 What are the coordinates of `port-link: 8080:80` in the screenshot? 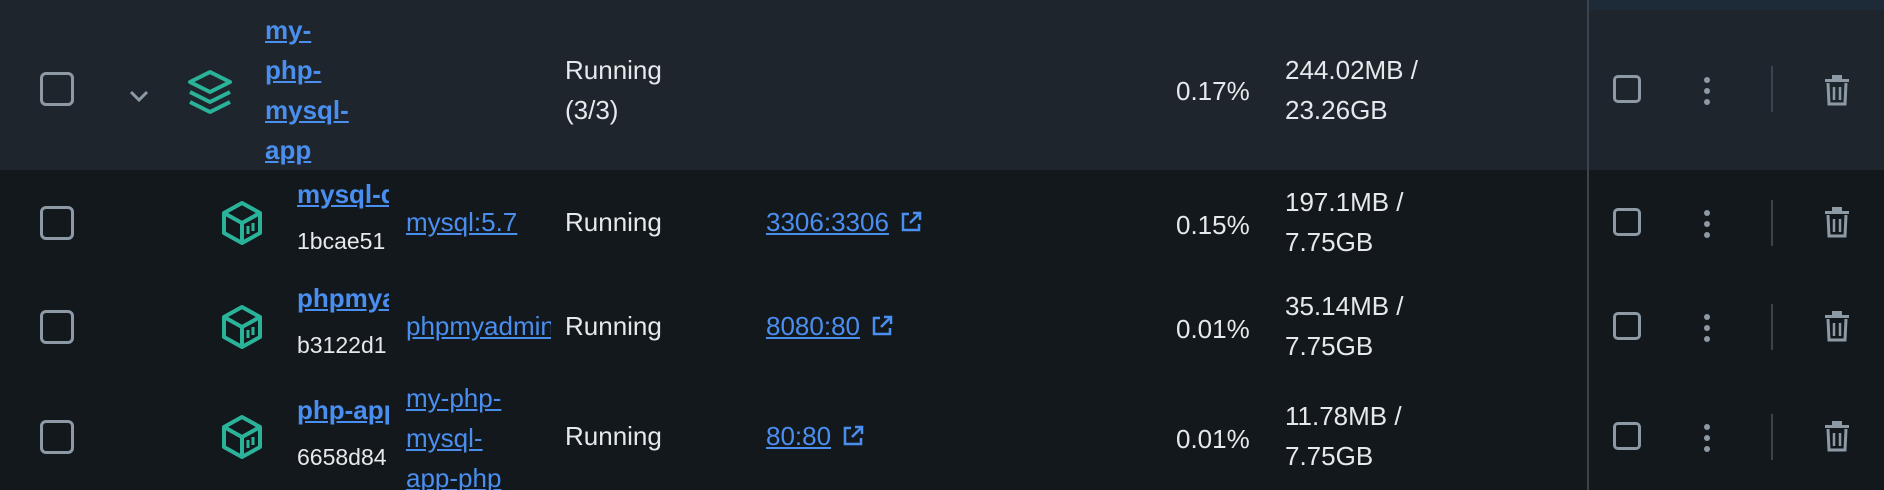 It's located at (813, 326).